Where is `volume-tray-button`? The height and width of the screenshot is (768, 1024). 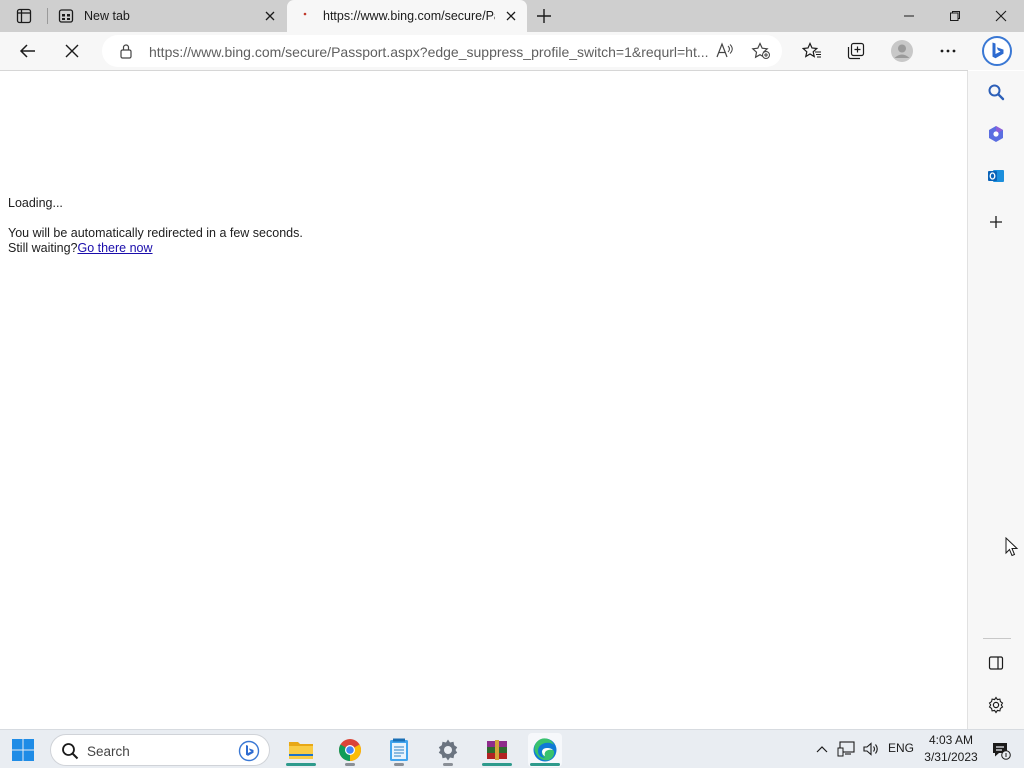 volume-tray-button is located at coordinates (871, 749).